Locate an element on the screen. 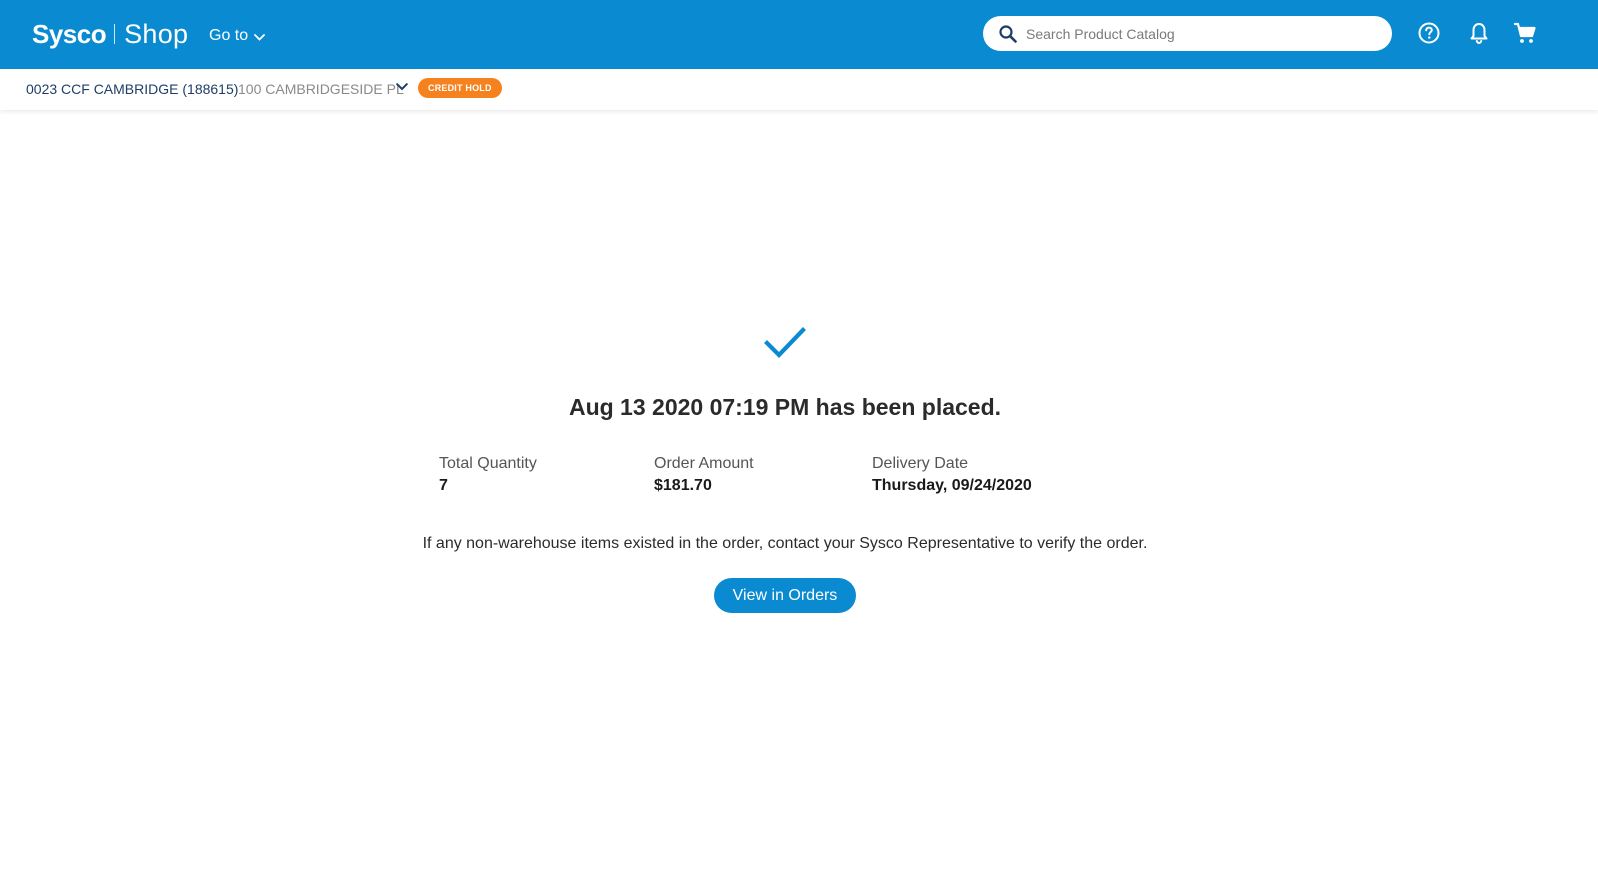 Image resolution: width=1598 pixels, height=875 pixels. sysco-shop-logo: Sysco Shop is located at coordinates (110, 34).